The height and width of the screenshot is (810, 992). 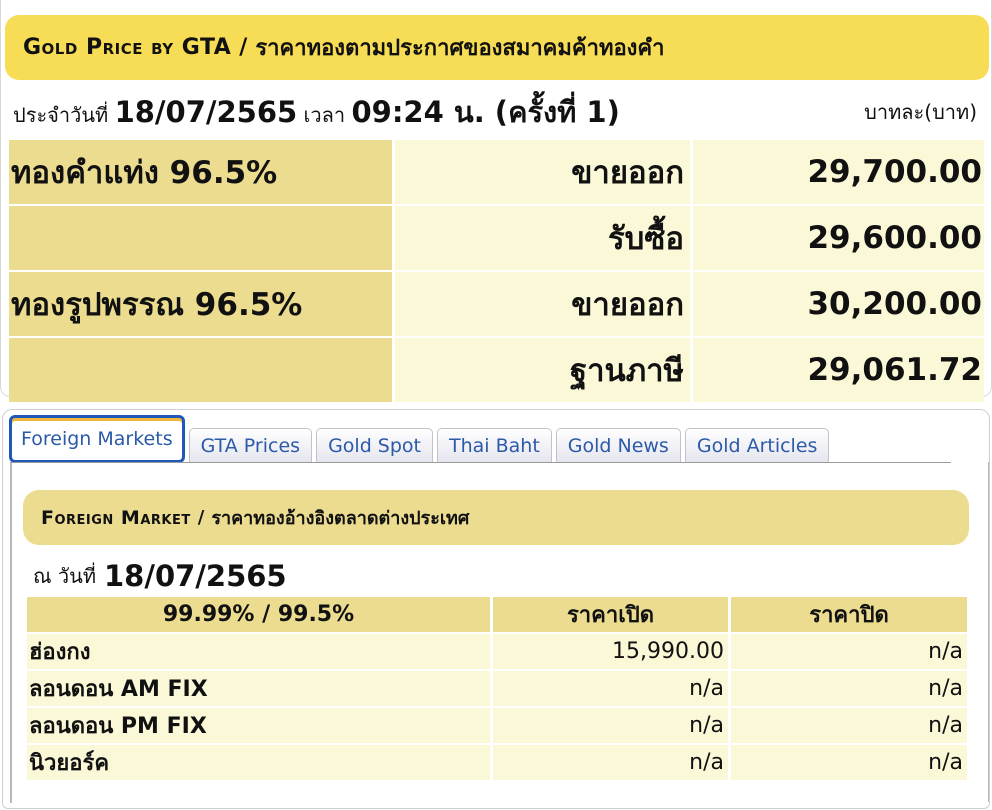 I want to click on price-row: ฐานภาษี 29,061.72, so click(x=498, y=370).